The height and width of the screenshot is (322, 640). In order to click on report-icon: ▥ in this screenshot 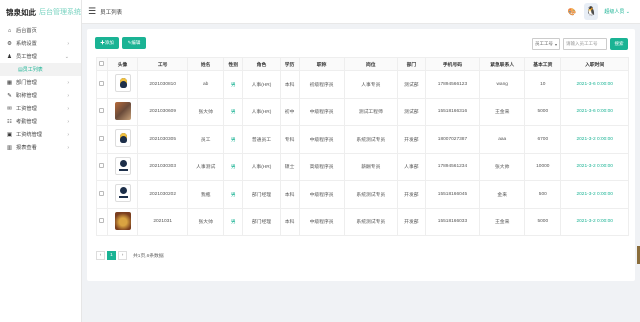, I will do `click(9, 147)`.